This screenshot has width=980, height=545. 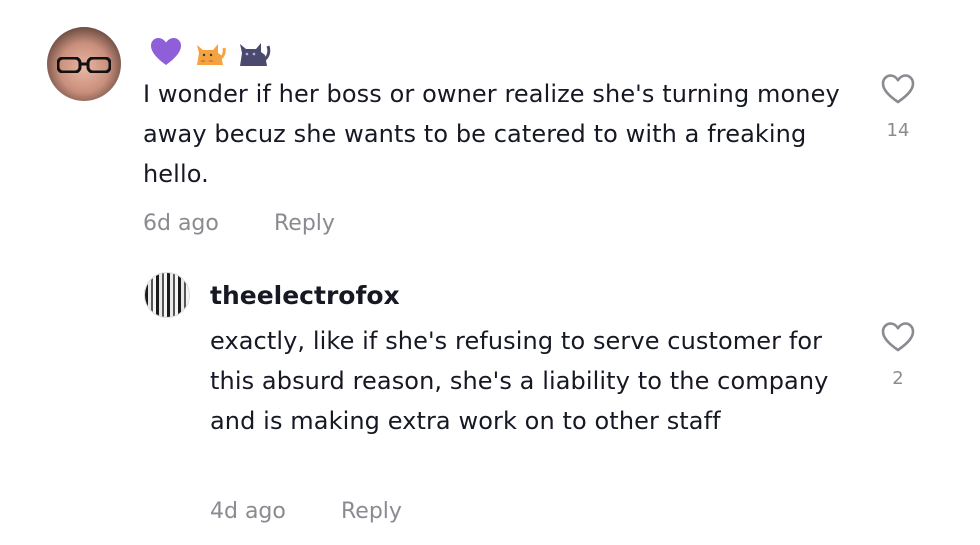 I want to click on purple-heart-icon, so click(x=166, y=51).